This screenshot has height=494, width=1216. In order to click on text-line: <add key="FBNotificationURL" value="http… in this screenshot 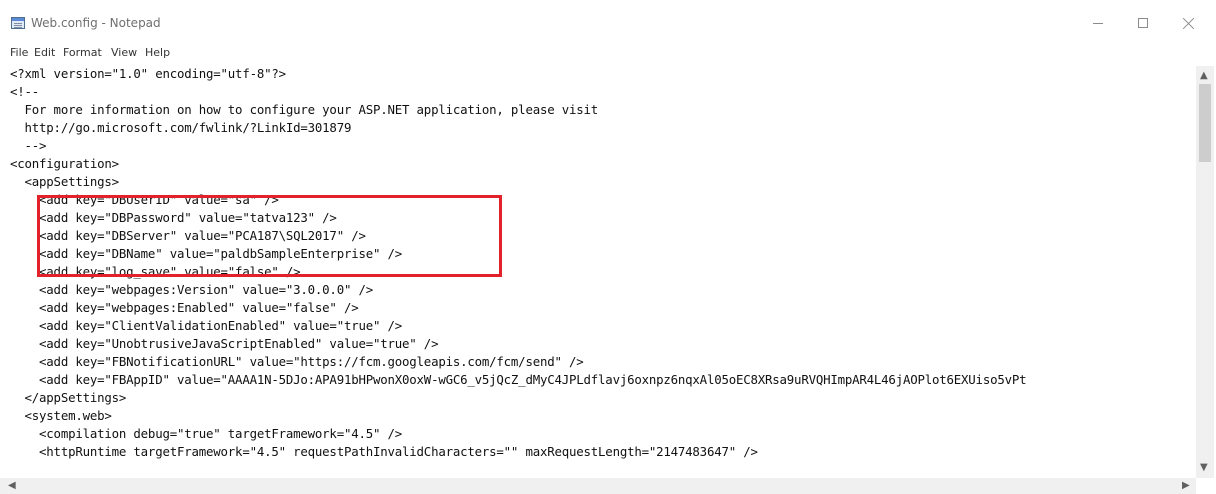, I will do `click(297, 361)`.